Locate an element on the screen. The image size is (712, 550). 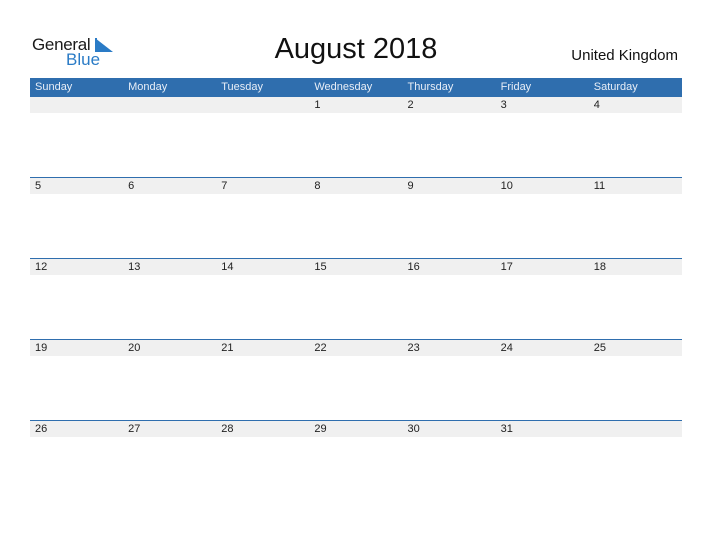
day-number: 31 is located at coordinates (506, 429).